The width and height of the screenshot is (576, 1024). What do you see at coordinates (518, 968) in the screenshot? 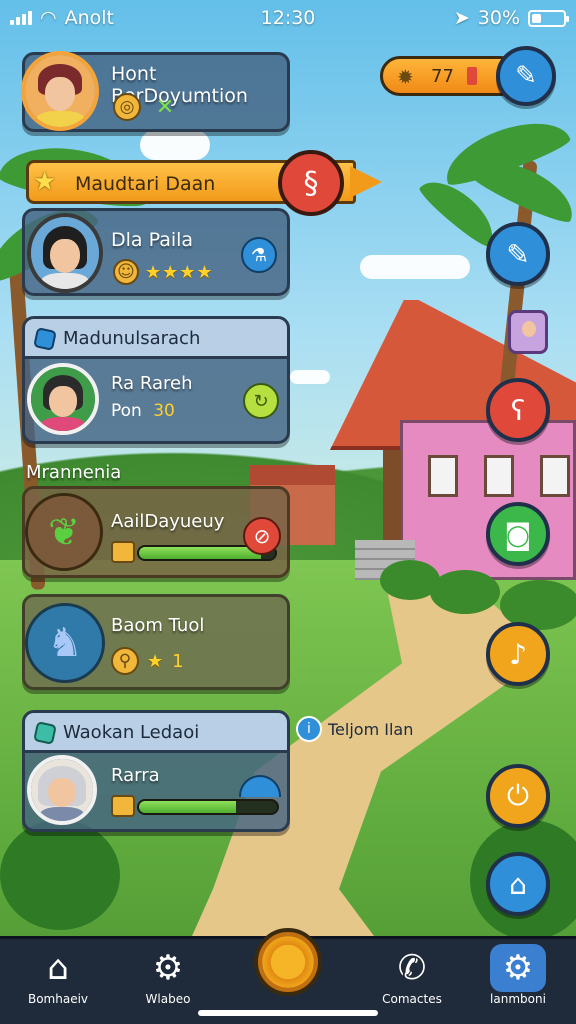
I see `settings-icon: ⚙` at bounding box center [518, 968].